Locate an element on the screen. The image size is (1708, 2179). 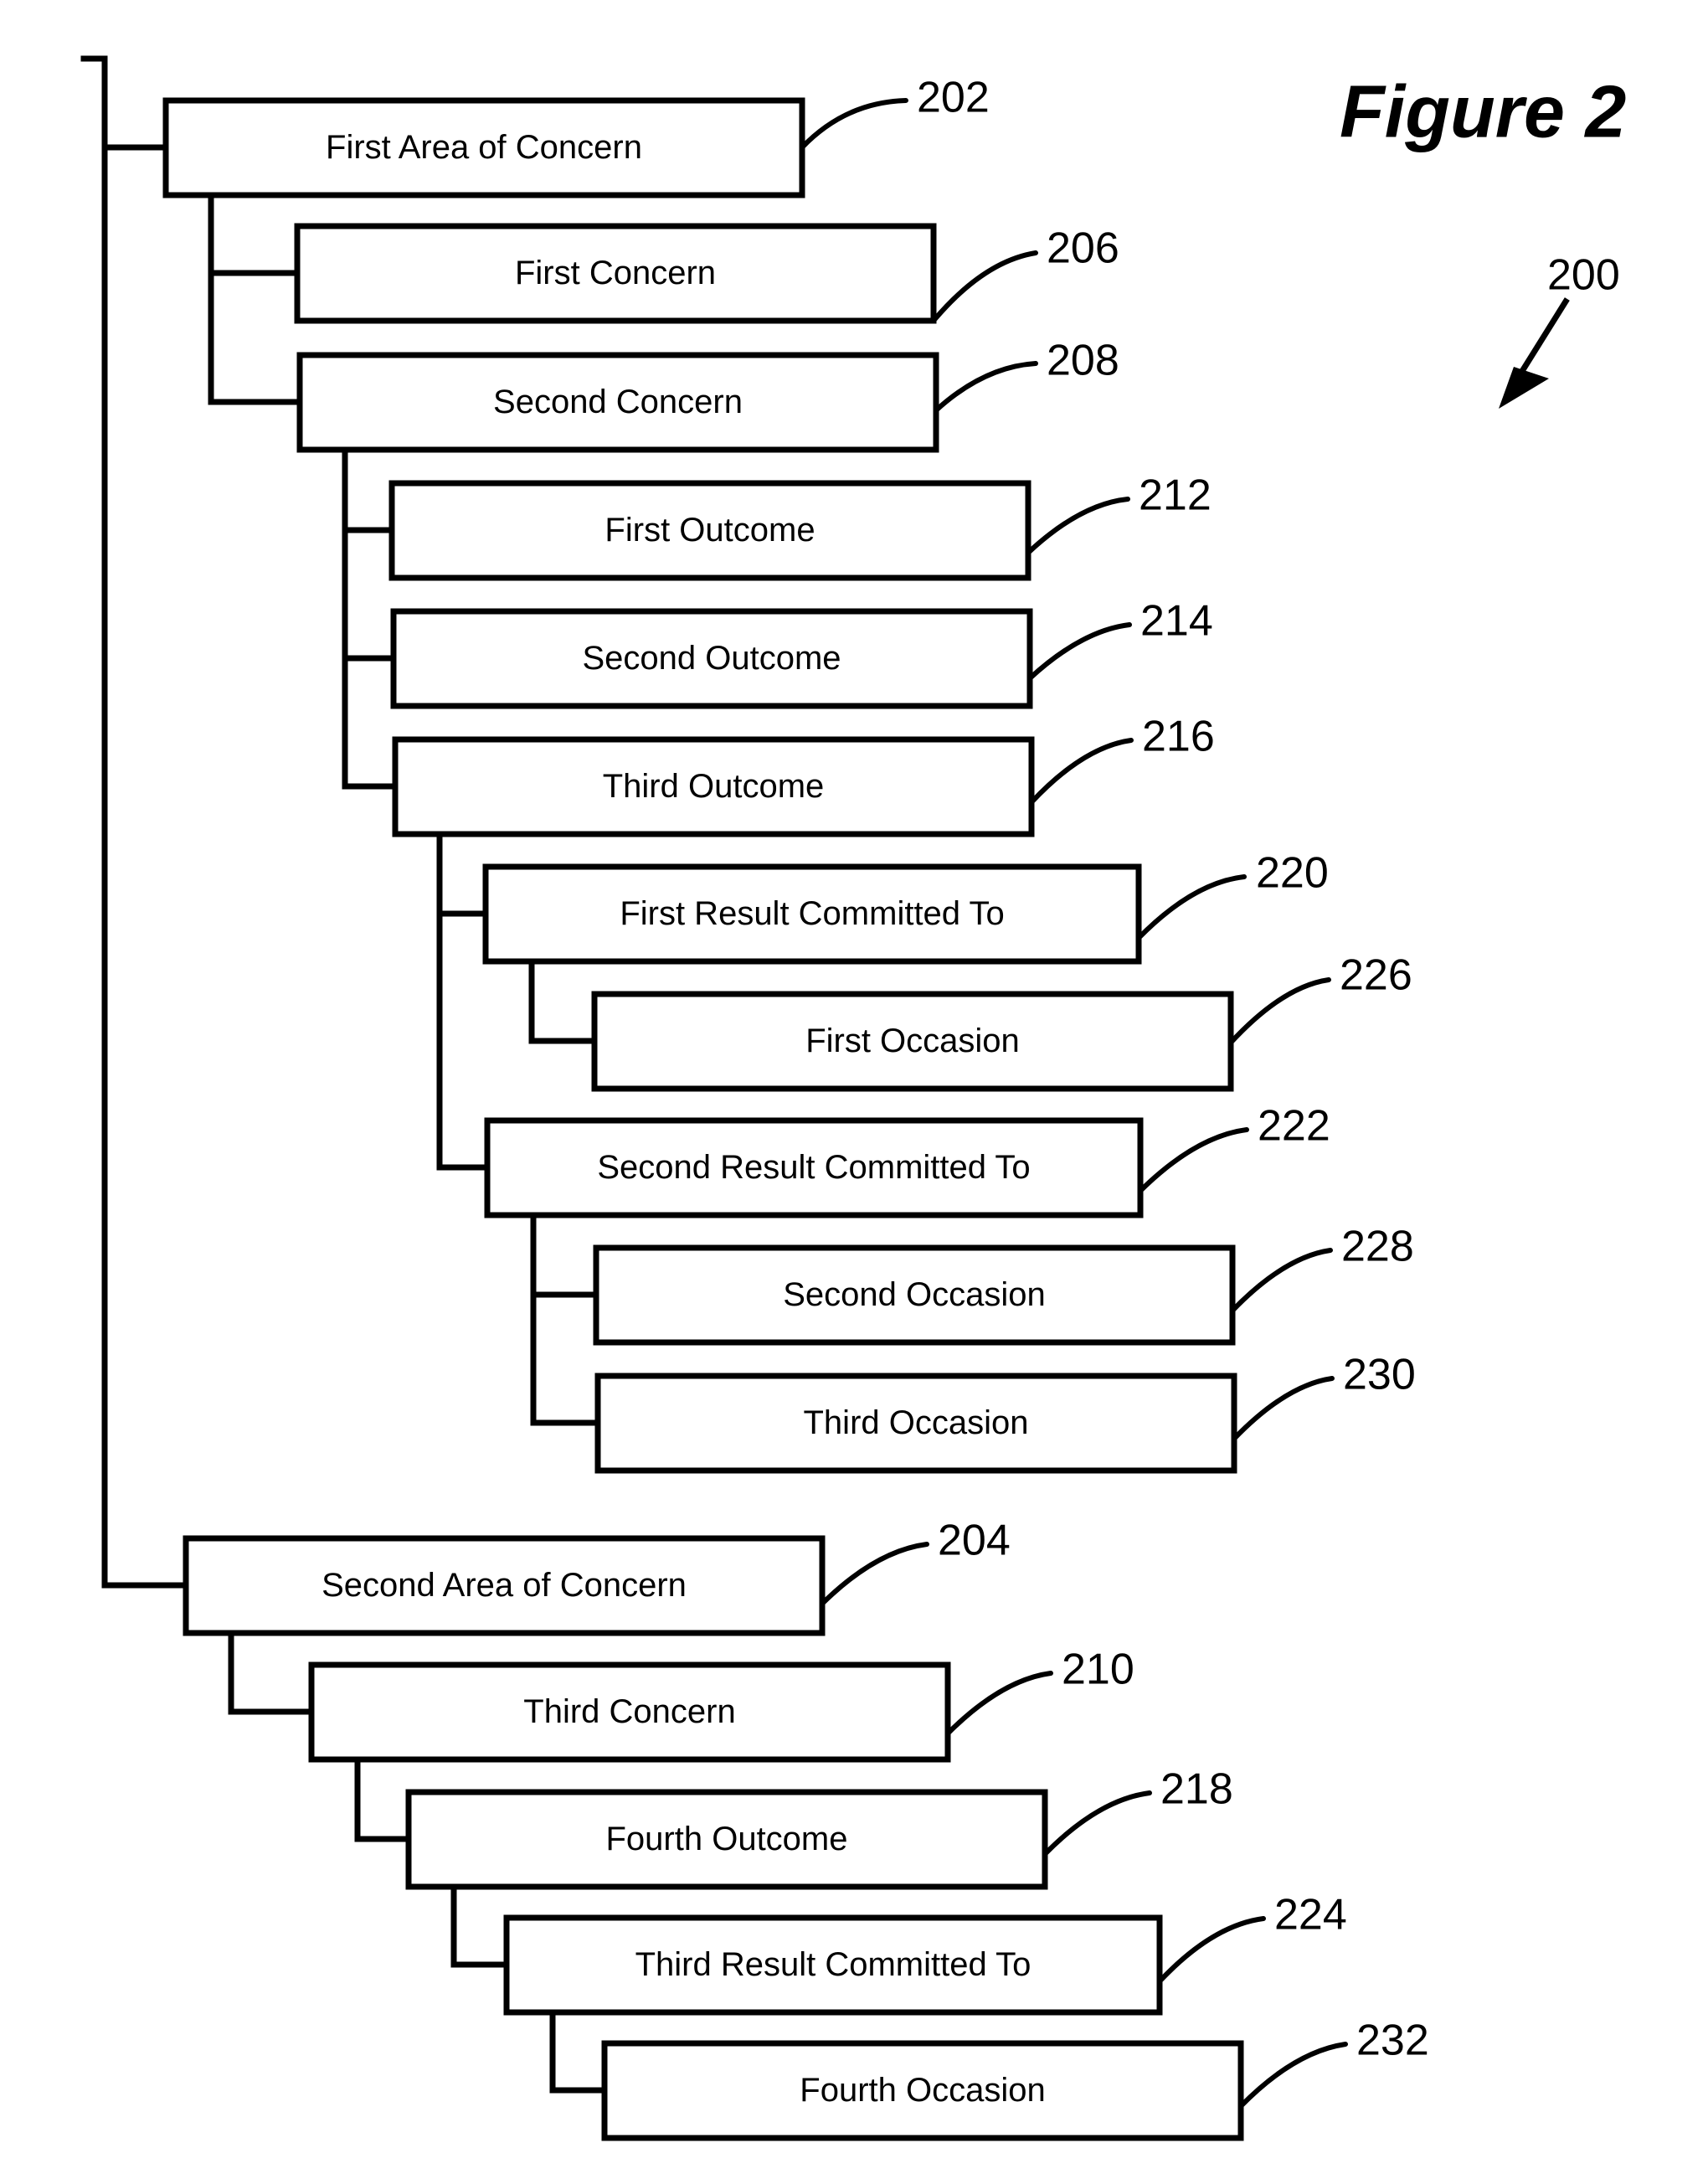
node-label-first-occasion: First Occasion is located at coordinates (912, 1041).